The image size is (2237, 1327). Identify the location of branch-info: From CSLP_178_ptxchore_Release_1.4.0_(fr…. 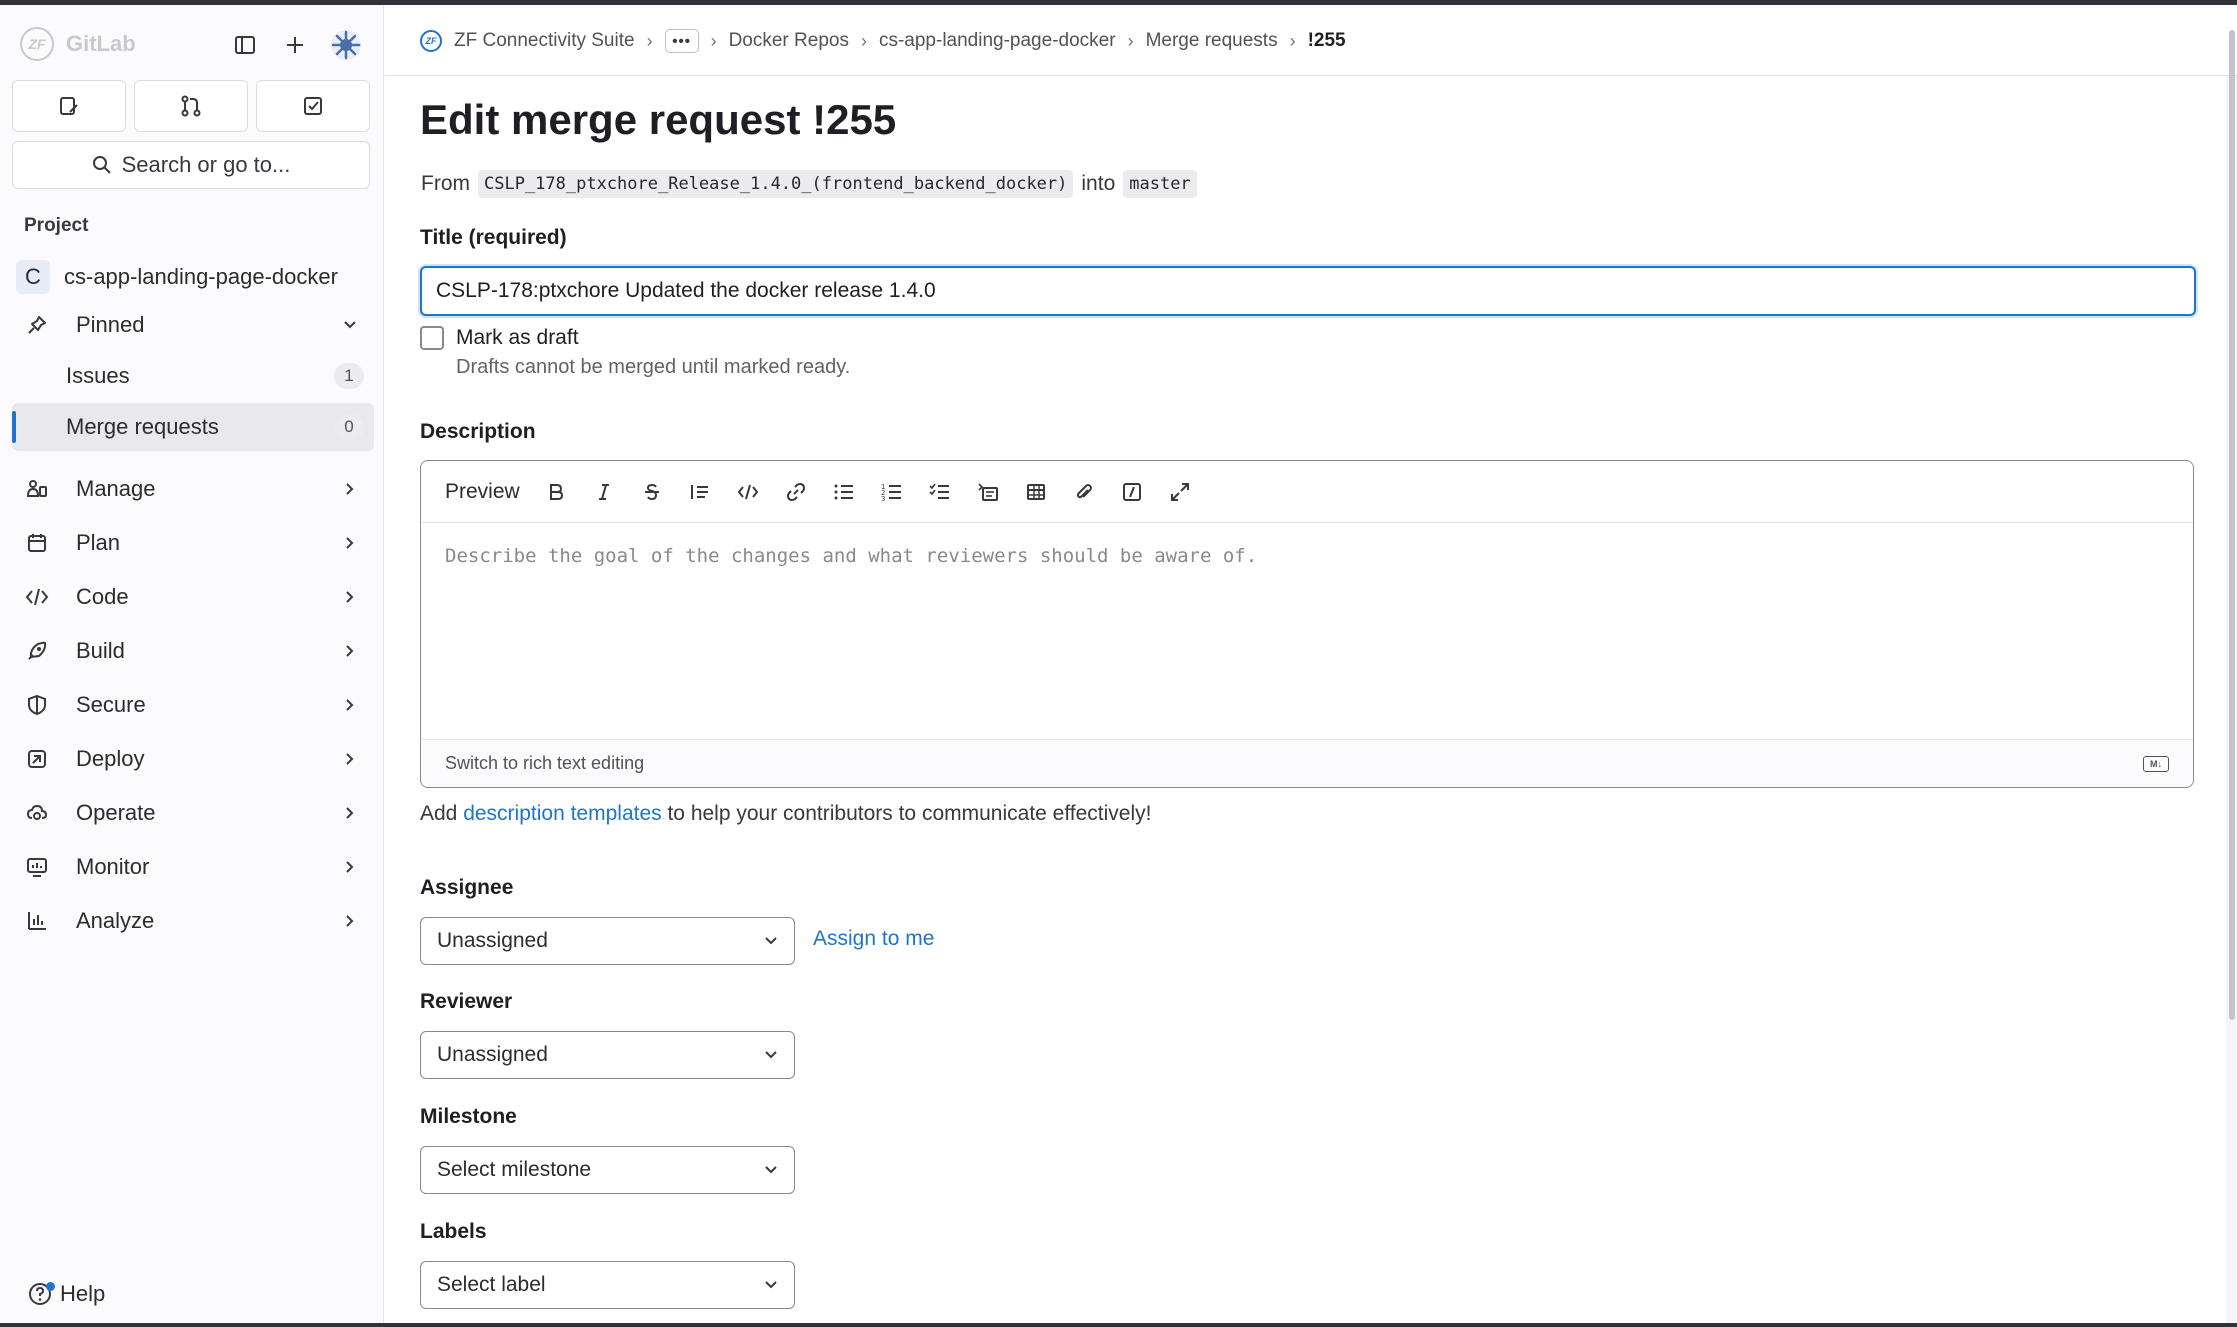
(809, 184).